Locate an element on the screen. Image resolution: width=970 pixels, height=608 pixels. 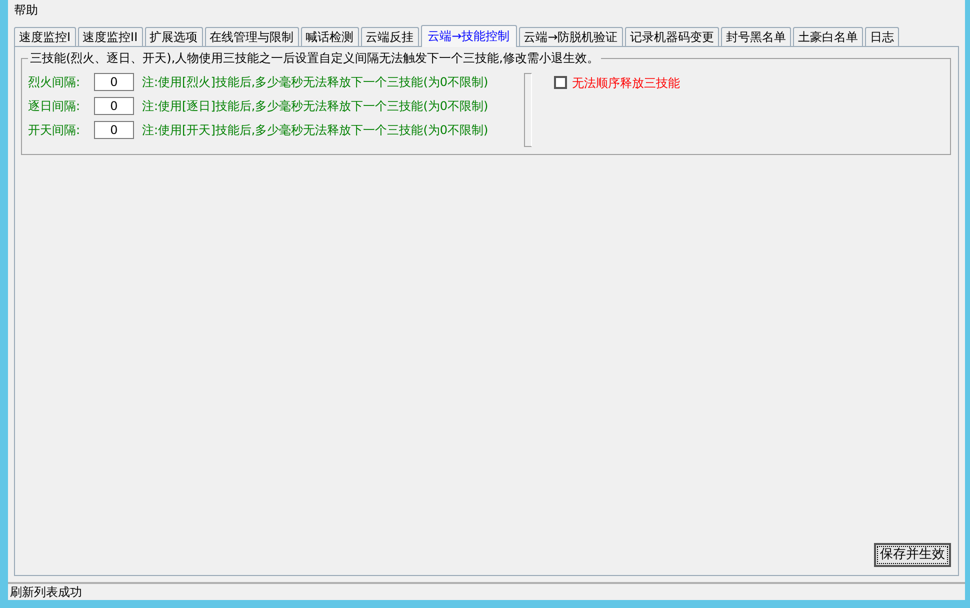
note-text: 注:使用[开天]技能后,多少毫秒无法释放下一个三技能(为0不限制) is located at coordinates (315, 130).